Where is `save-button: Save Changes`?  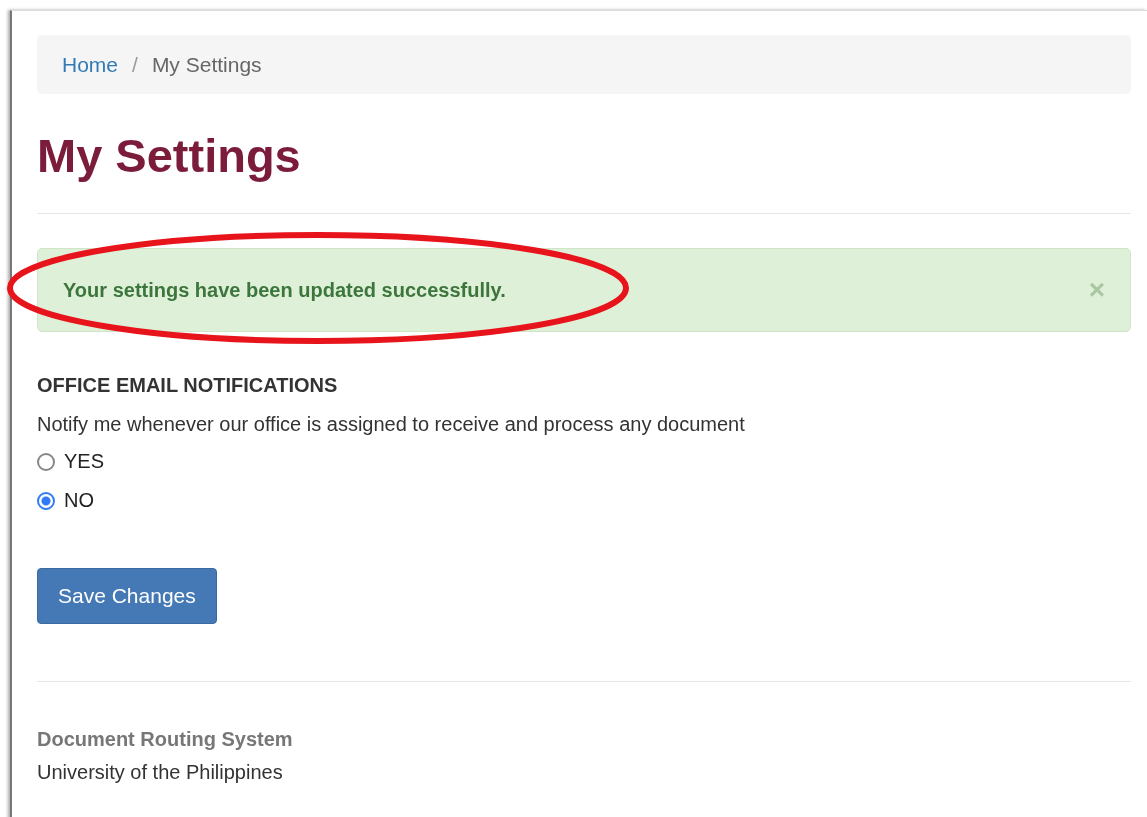 save-button: Save Changes is located at coordinates (127, 596).